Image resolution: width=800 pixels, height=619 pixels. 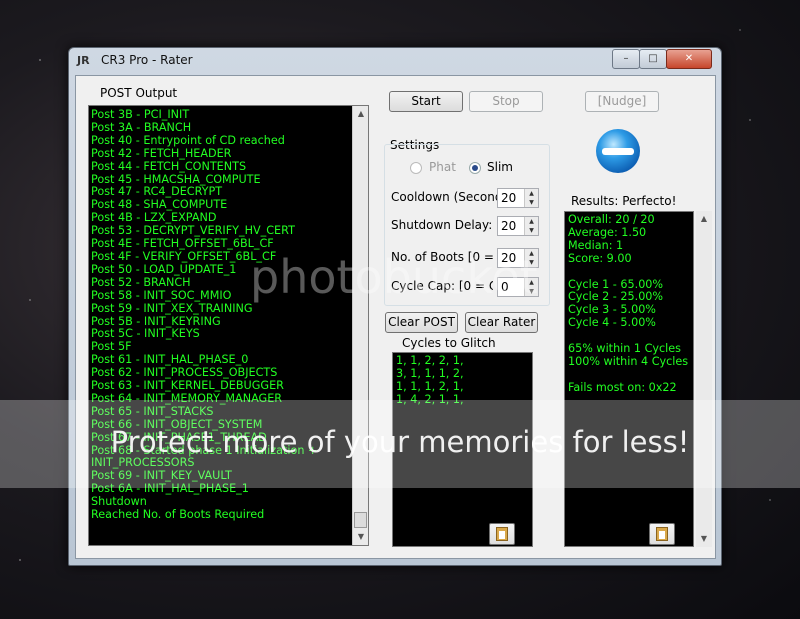 I want to click on post-line: Post 44 - FETCH_CONTENTS, so click(x=169, y=166).